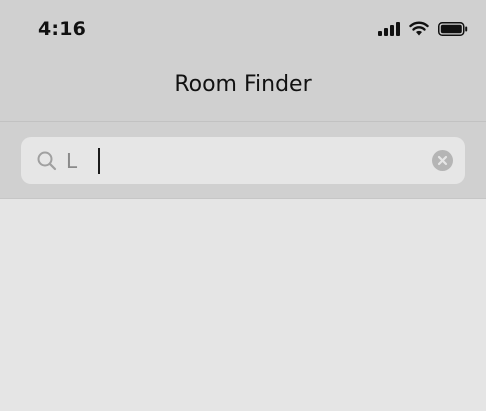  Describe the element at coordinates (243, 84) in the screenshot. I see `page-title: Room Finder` at that location.